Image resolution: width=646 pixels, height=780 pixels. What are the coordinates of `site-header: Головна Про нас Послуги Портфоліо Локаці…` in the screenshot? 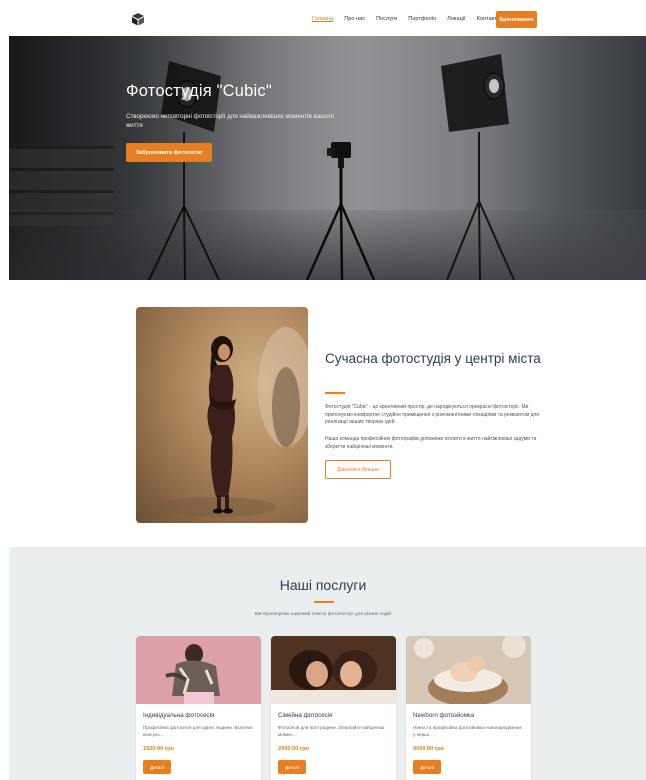 It's located at (323, 18).